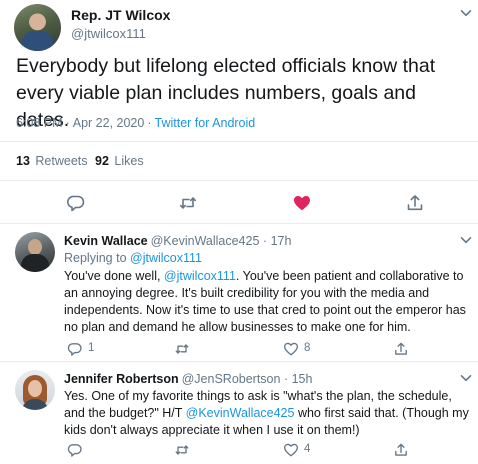  I want to click on likes-stat: 92 Likes, so click(119, 161).